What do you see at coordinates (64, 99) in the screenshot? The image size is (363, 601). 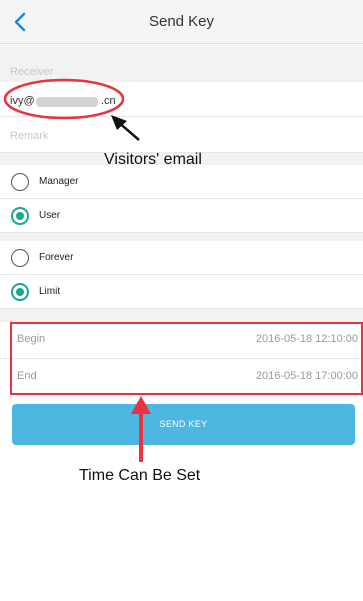 I see `email-highlight-ellipse` at bounding box center [64, 99].